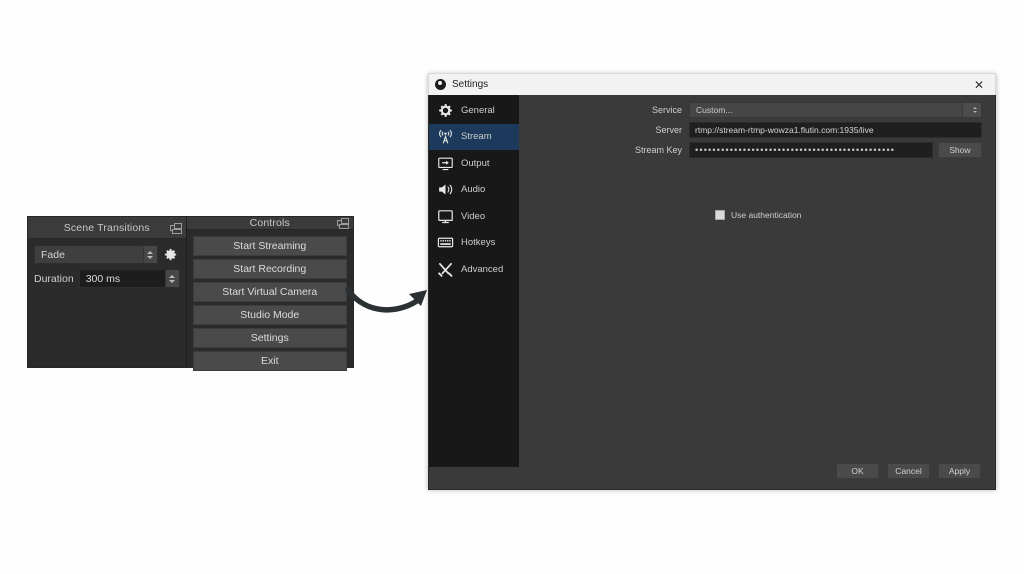  What do you see at coordinates (53, 254) in the screenshot?
I see `transition-combo-value: Fade` at bounding box center [53, 254].